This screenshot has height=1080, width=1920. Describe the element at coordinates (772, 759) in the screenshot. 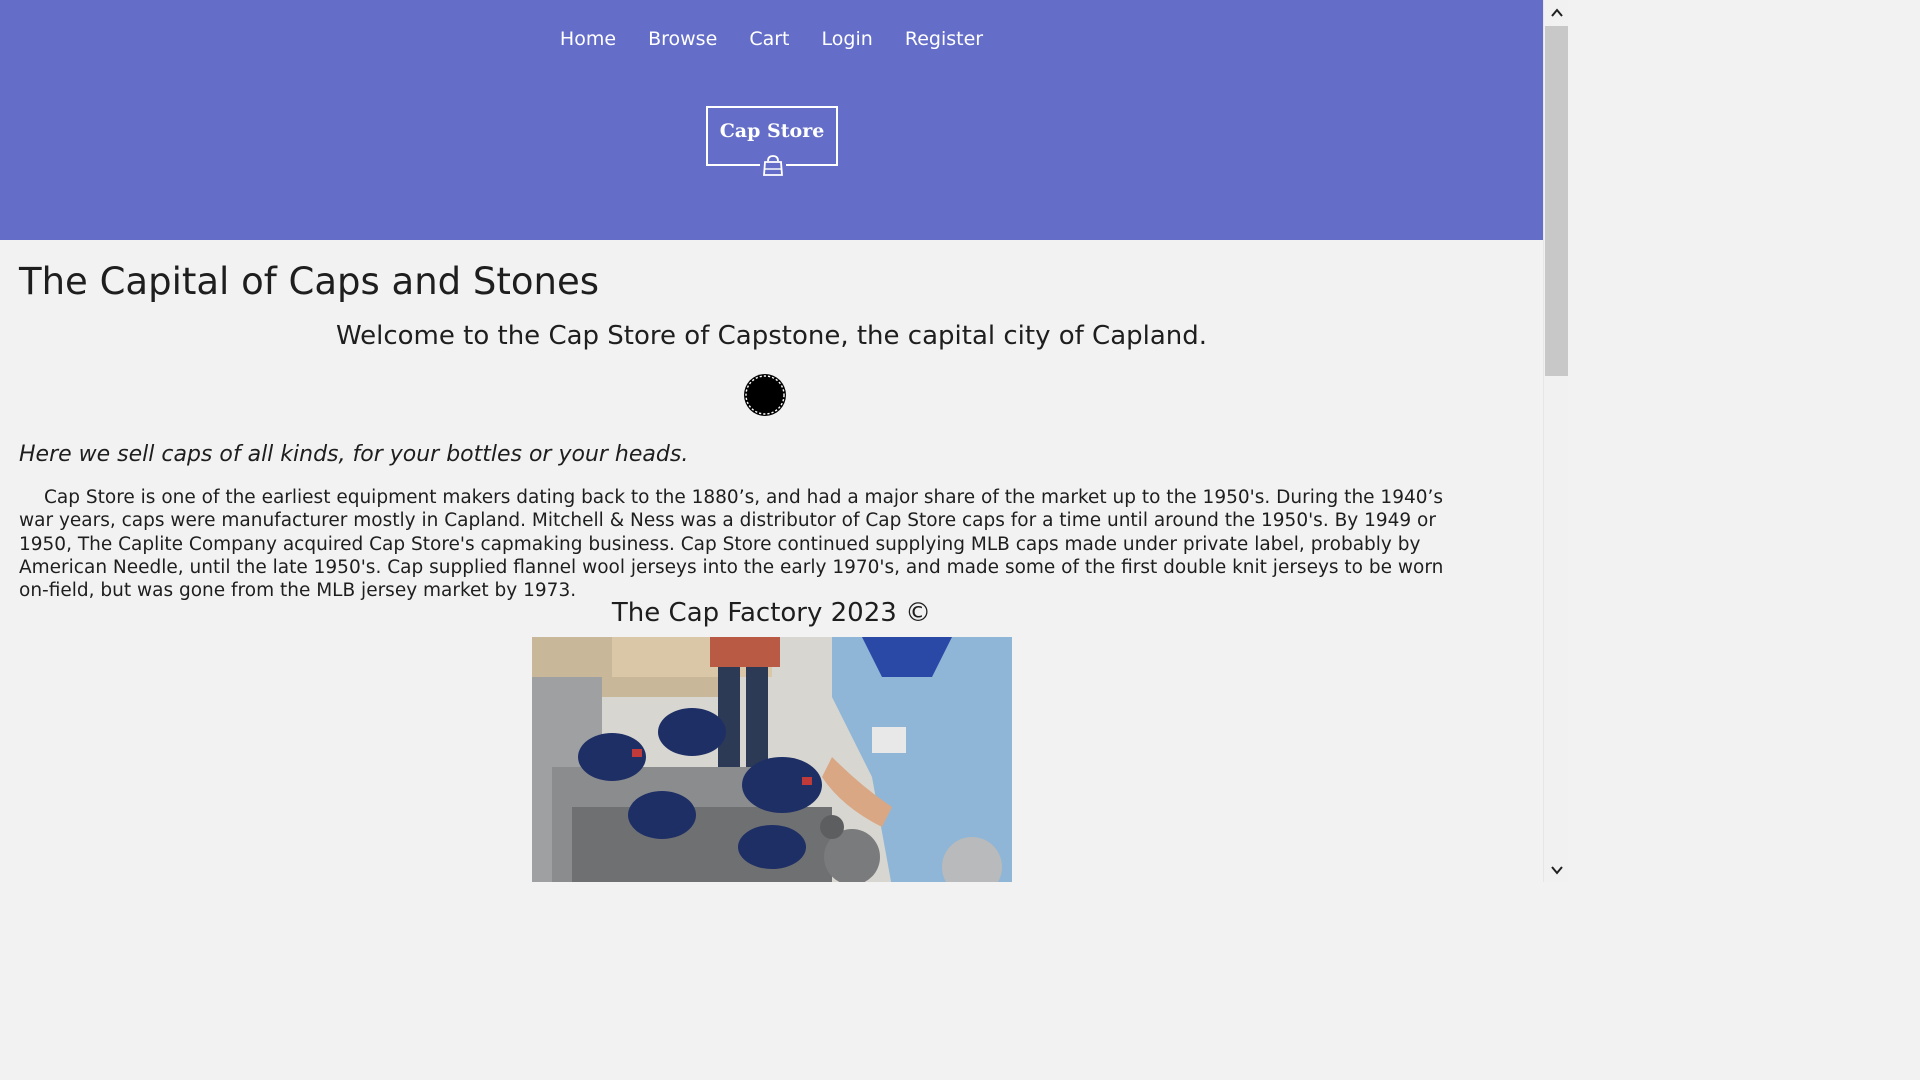

I see `cap-factory-photo` at that location.